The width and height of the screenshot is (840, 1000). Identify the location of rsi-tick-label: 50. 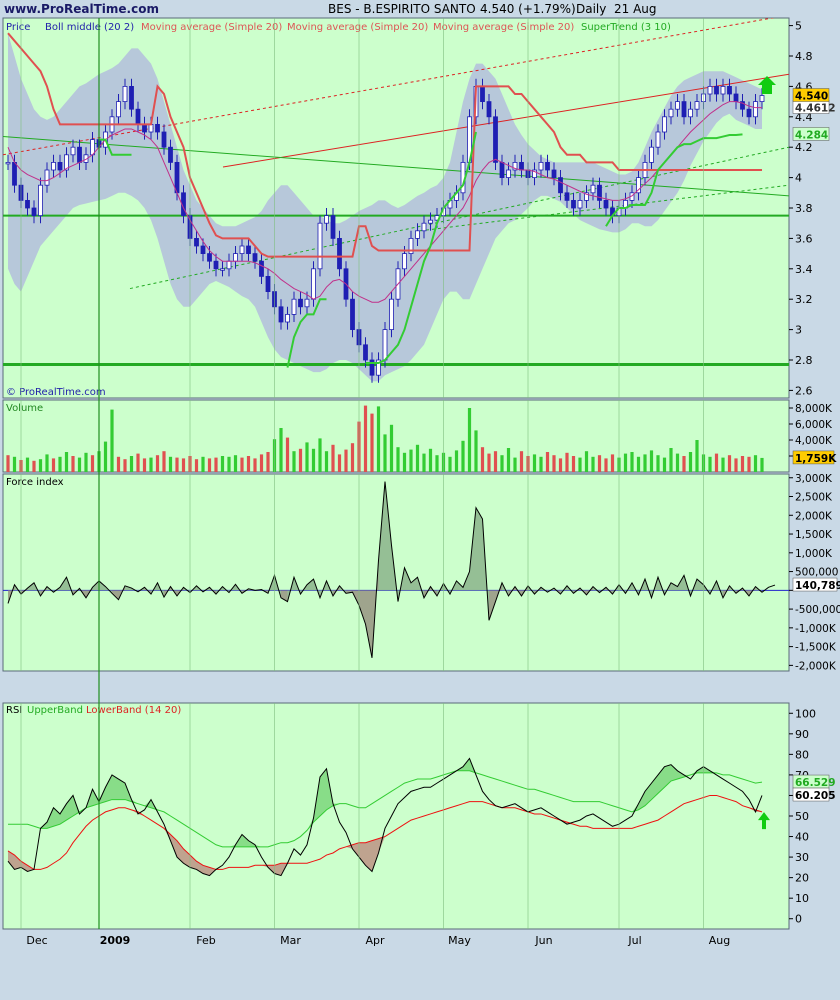
(802, 816).